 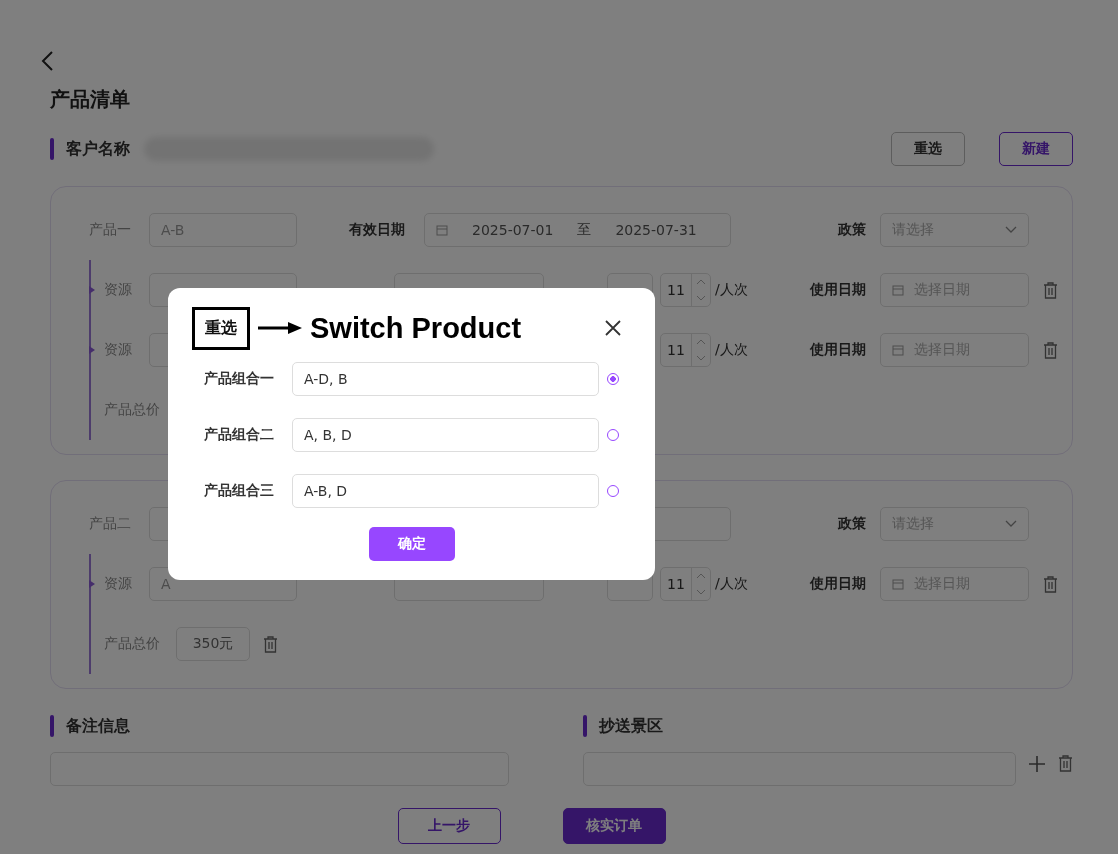 I want to click on total-price-field: 350元, so click(x=213, y=644).